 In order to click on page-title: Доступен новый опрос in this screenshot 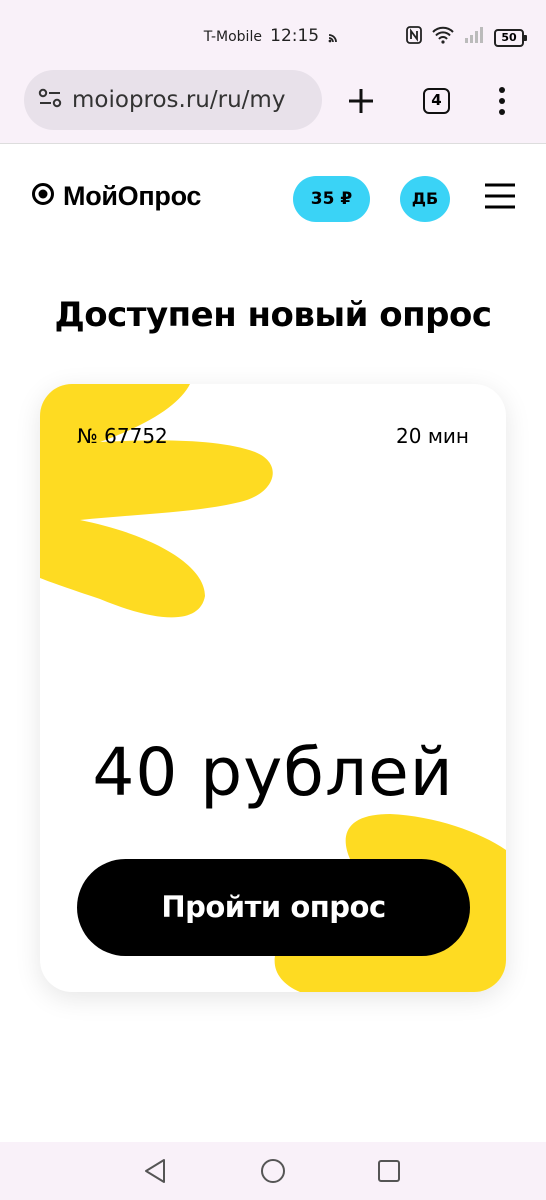, I will do `click(273, 315)`.